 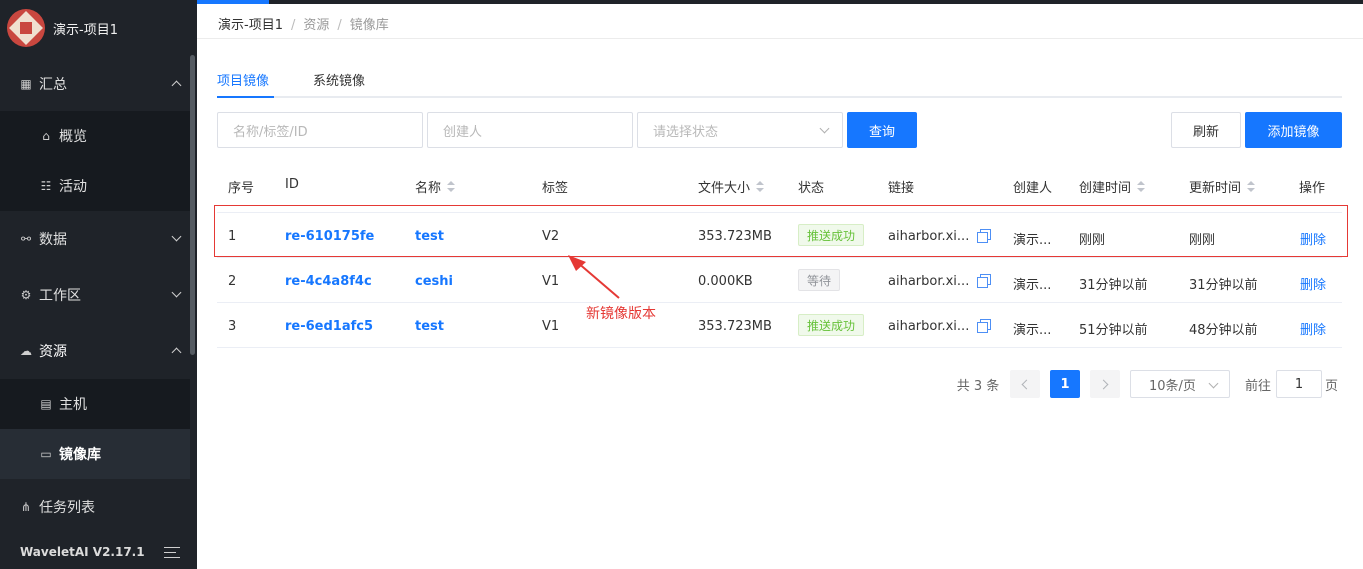 What do you see at coordinates (95, 351) in the screenshot?
I see `sidebar-item-resources: ☁ 资源` at bounding box center [95, 351].